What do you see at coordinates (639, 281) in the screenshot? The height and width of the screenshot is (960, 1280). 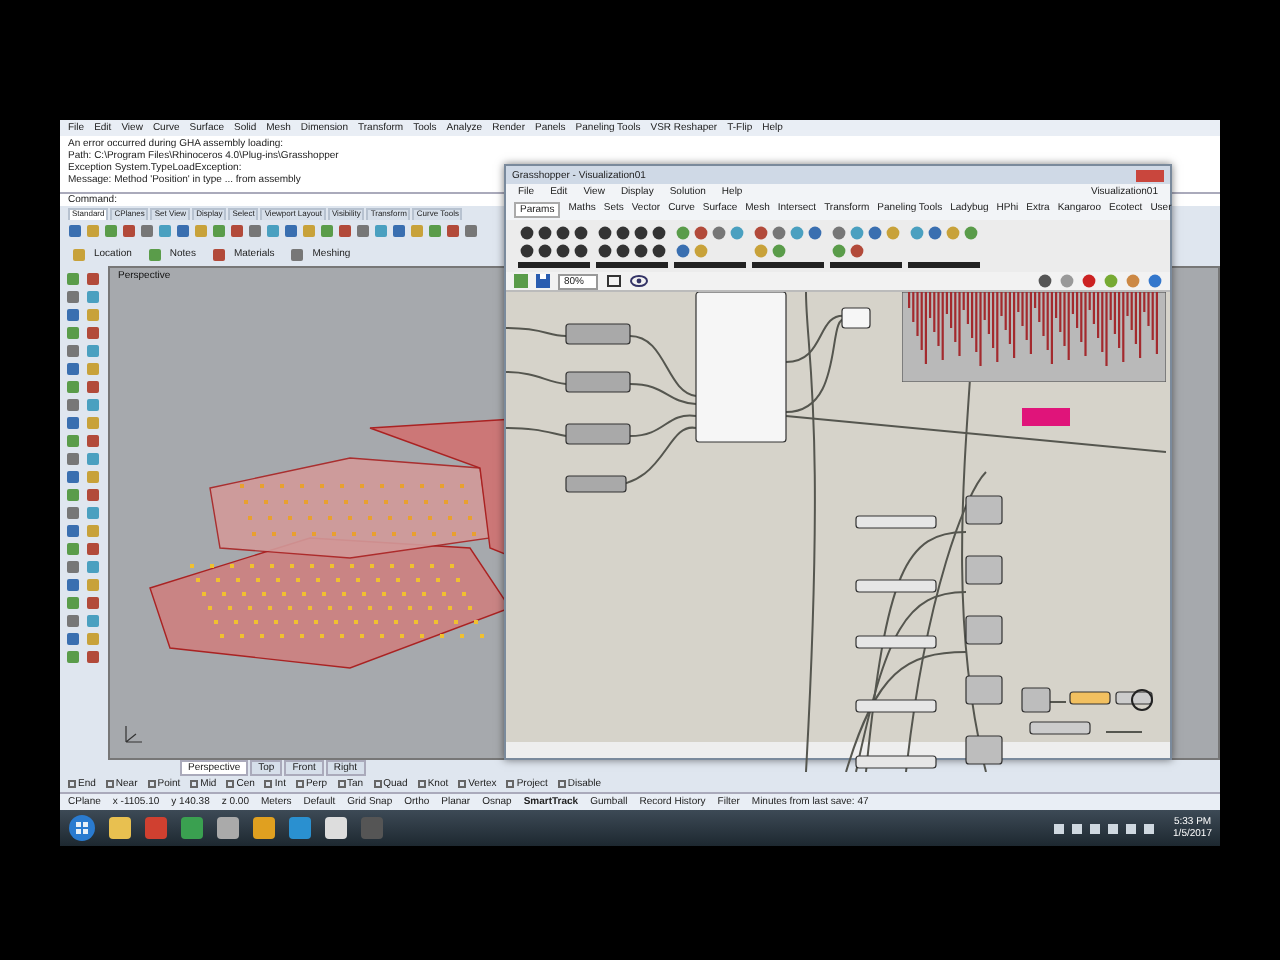 I see `eye-icon` at bounding box center [639, 281].